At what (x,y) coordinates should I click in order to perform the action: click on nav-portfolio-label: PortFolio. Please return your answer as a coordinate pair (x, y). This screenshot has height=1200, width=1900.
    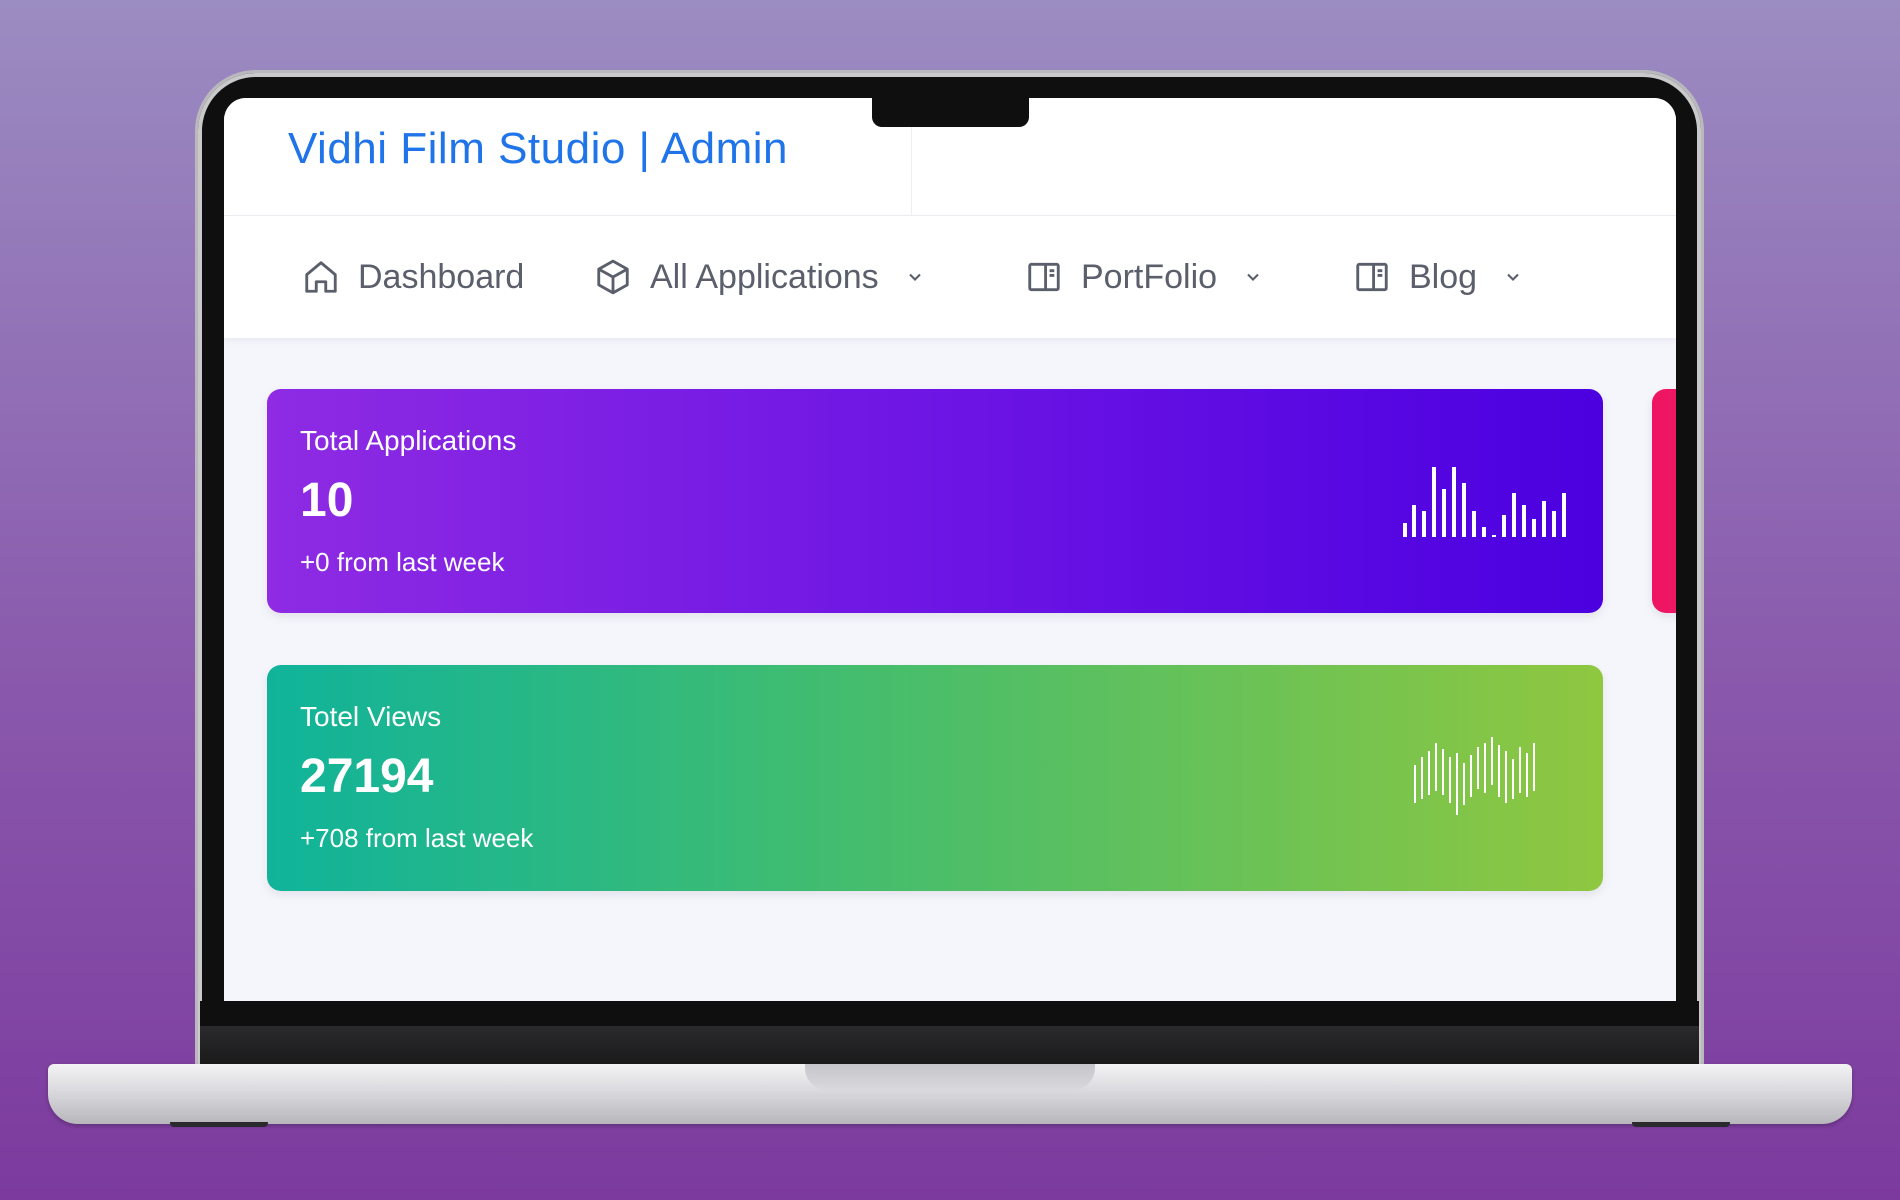
    Looking at the image, I should click on (1149, 276).